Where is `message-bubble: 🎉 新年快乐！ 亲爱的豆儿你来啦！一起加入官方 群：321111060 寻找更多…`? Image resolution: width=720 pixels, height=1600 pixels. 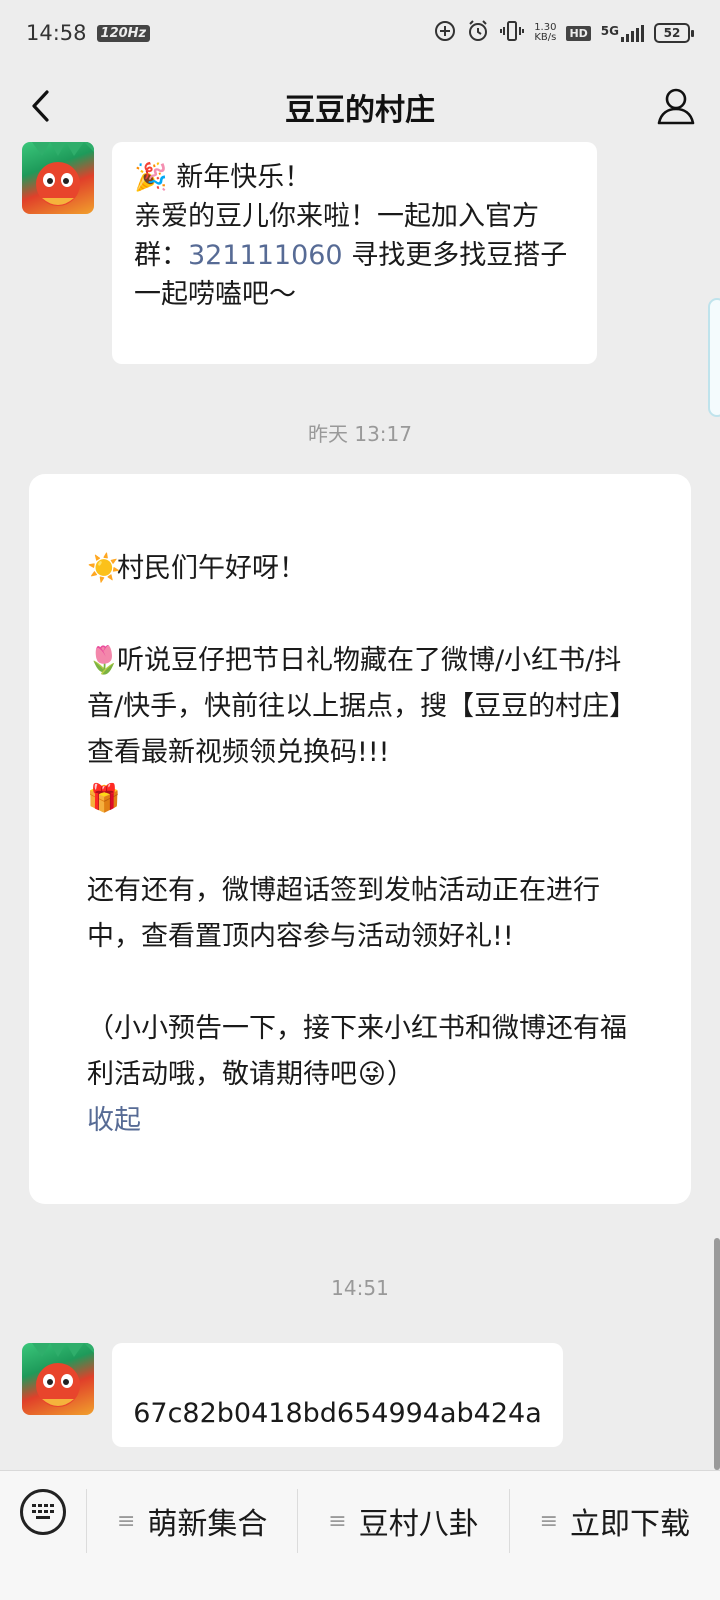 message-bubble: 🎉 新年快乐！ 亲爱的豆儿你来啦！一起加入官方 群：321111060 寻找更多… is located at coordinates (354, 253).